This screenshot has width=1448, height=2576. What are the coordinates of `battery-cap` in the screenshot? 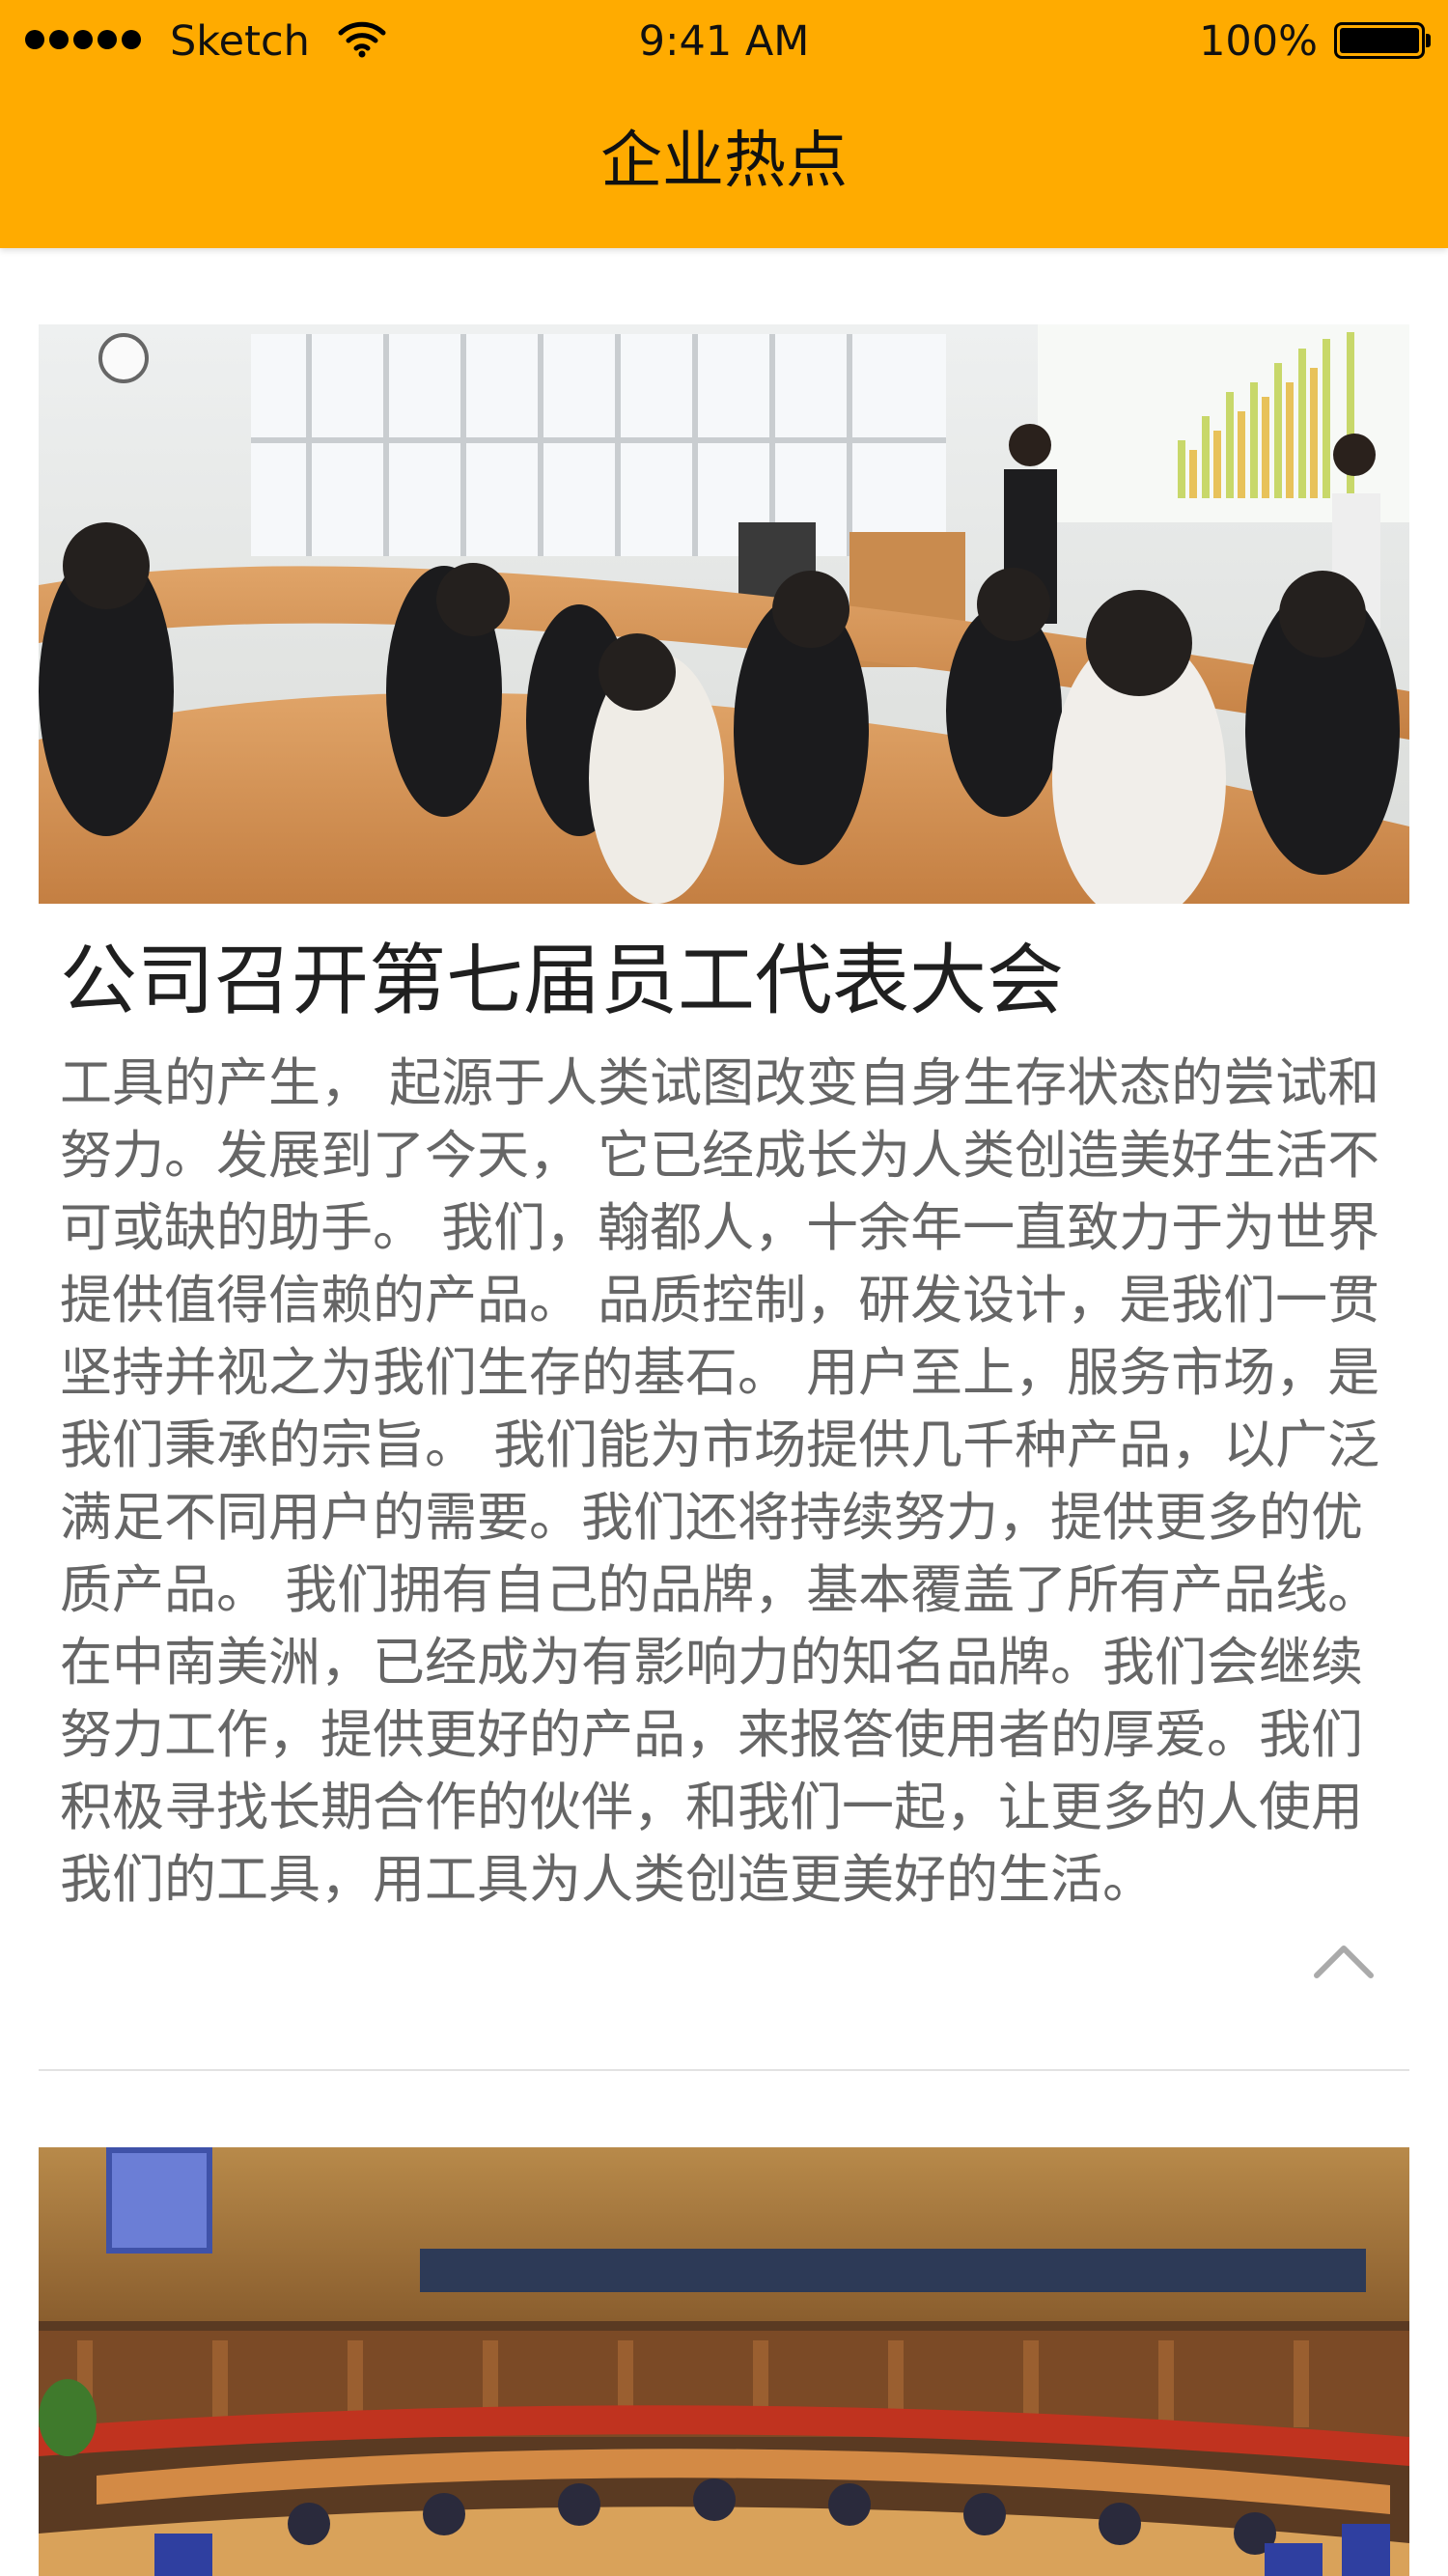 It's located at (1429, 41).